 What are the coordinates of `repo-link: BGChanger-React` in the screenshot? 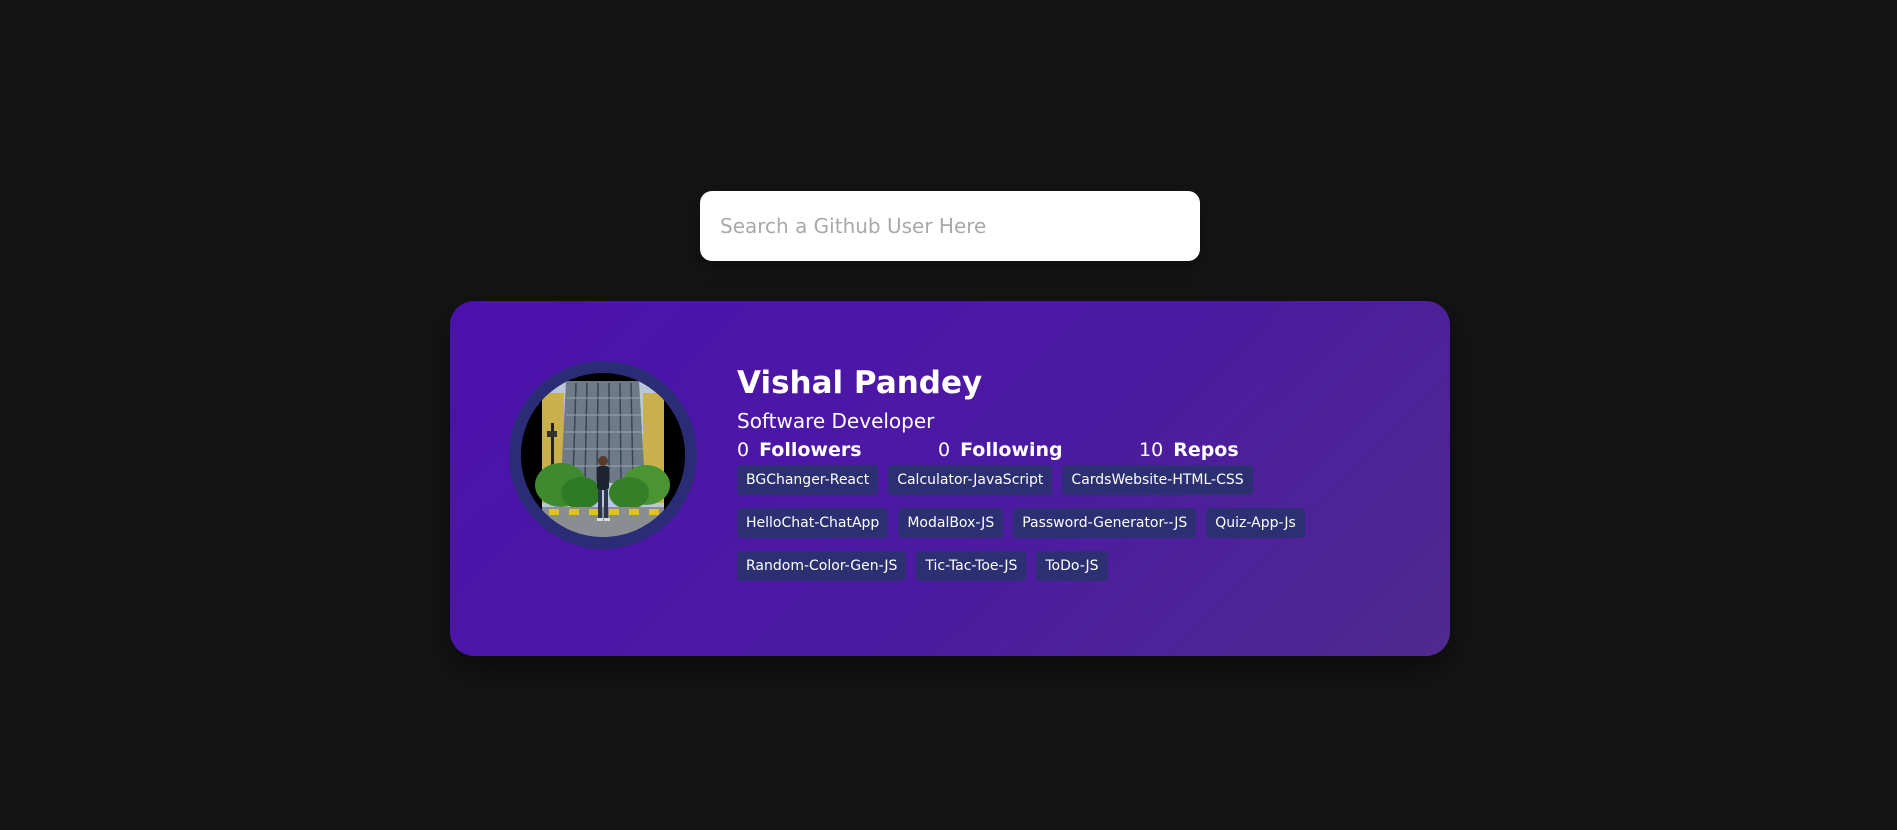 It's located at (808, 480).